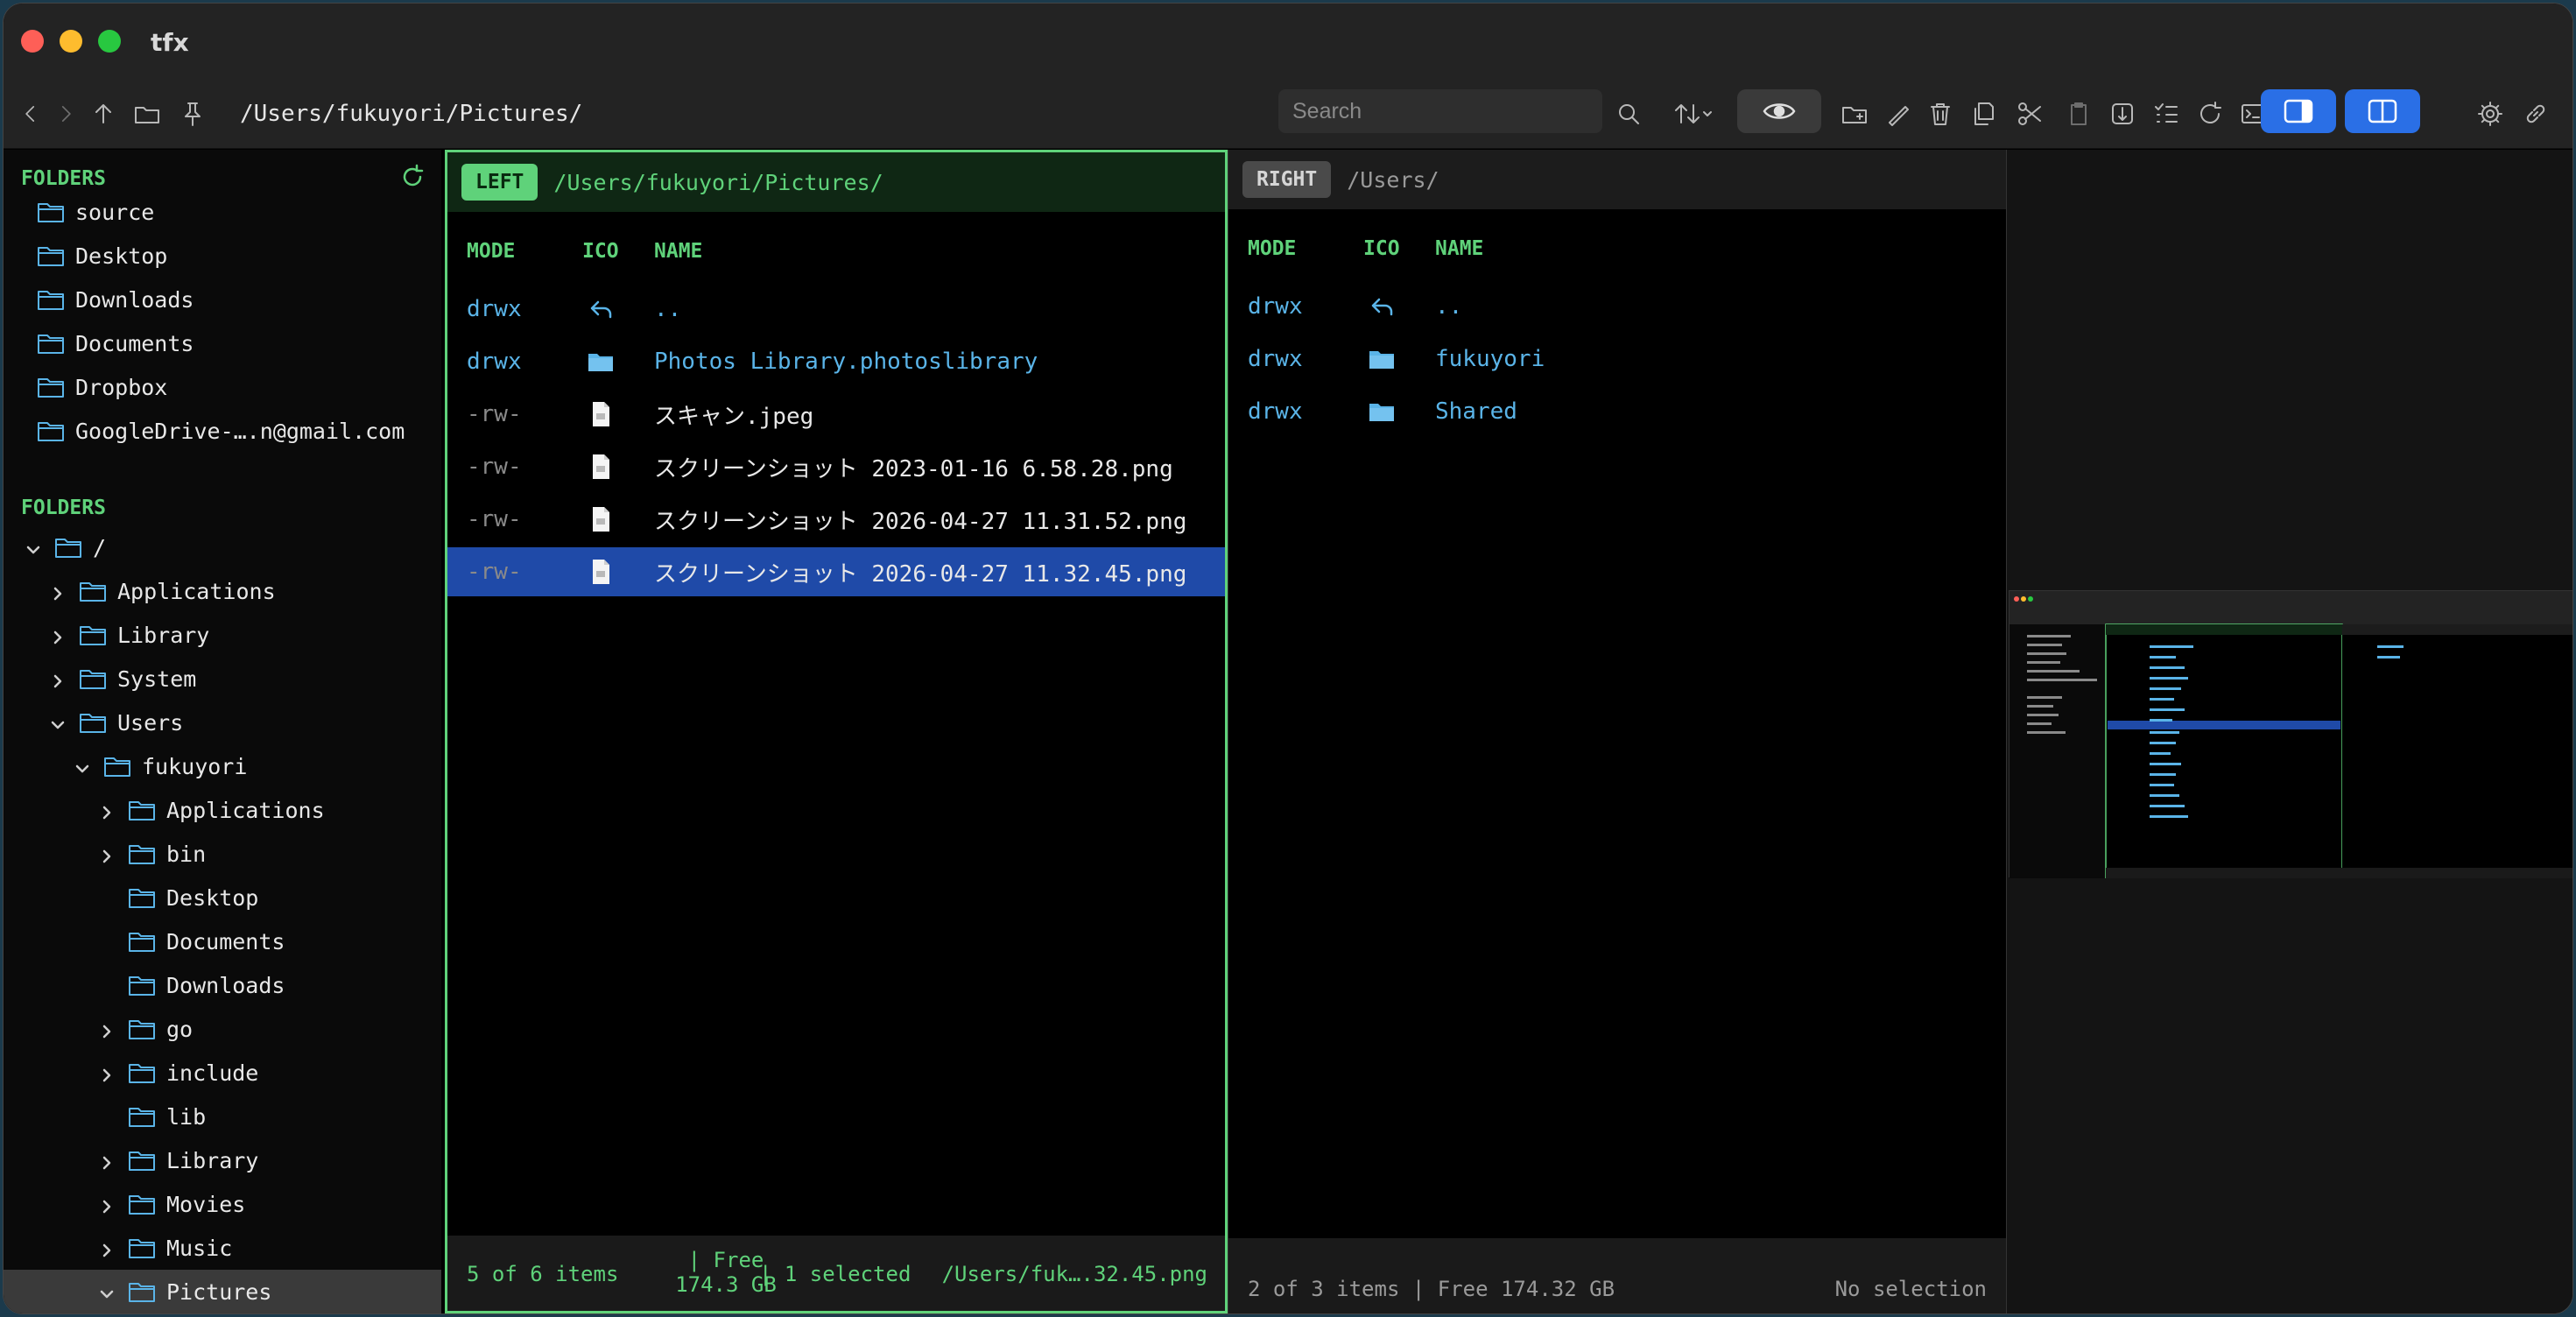 This screenshot has height=1317, width=2576. Describe the element at coordinates (30, 114) in the screenshot. I see `back-icon` at that location.